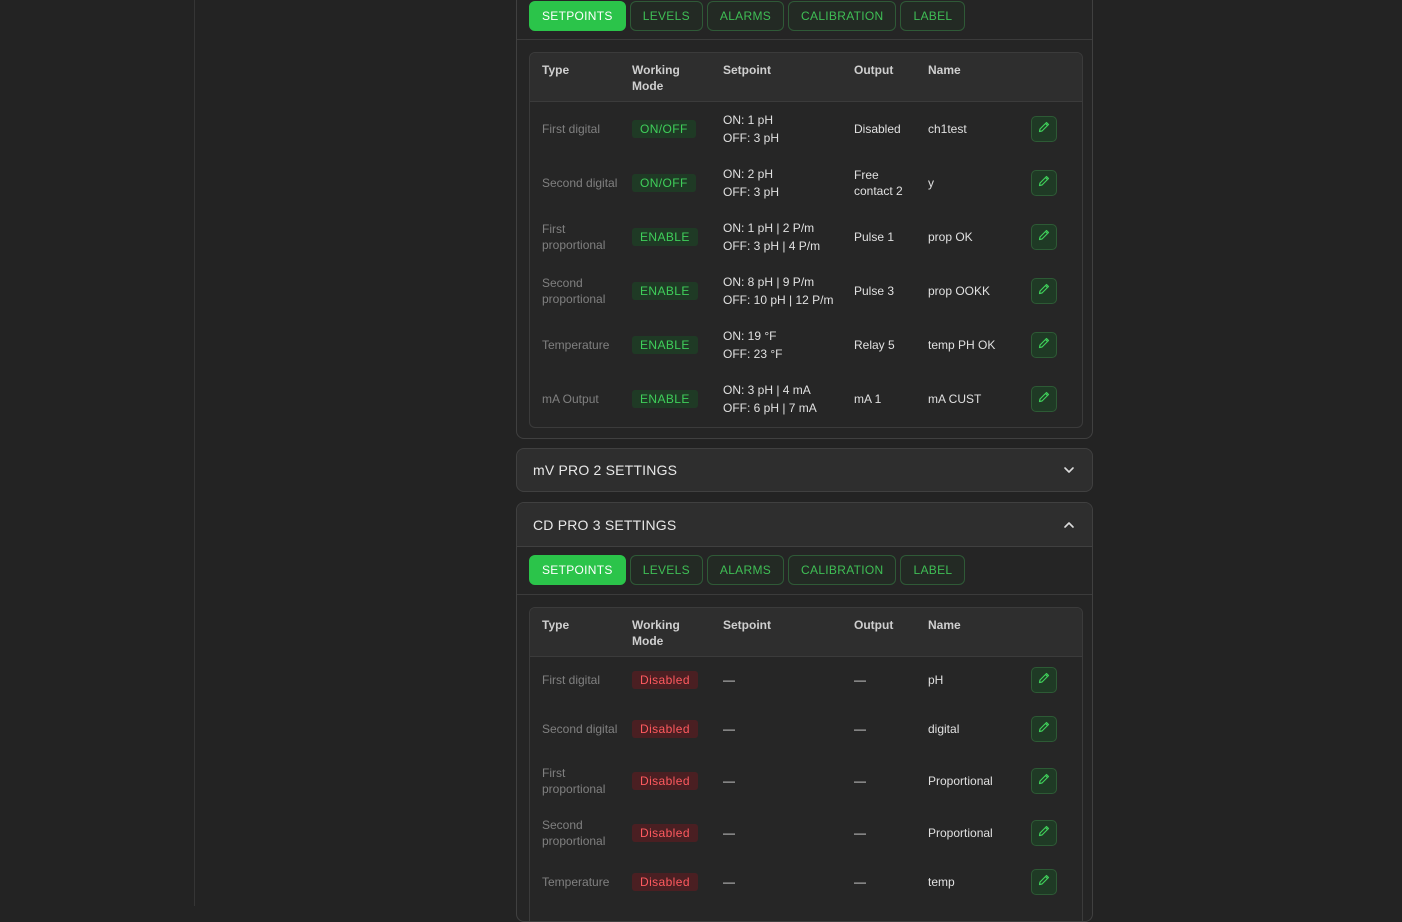 This screenshot has width=1402, height=922. I want to click on type-cell: First digital, so click(571, 129).